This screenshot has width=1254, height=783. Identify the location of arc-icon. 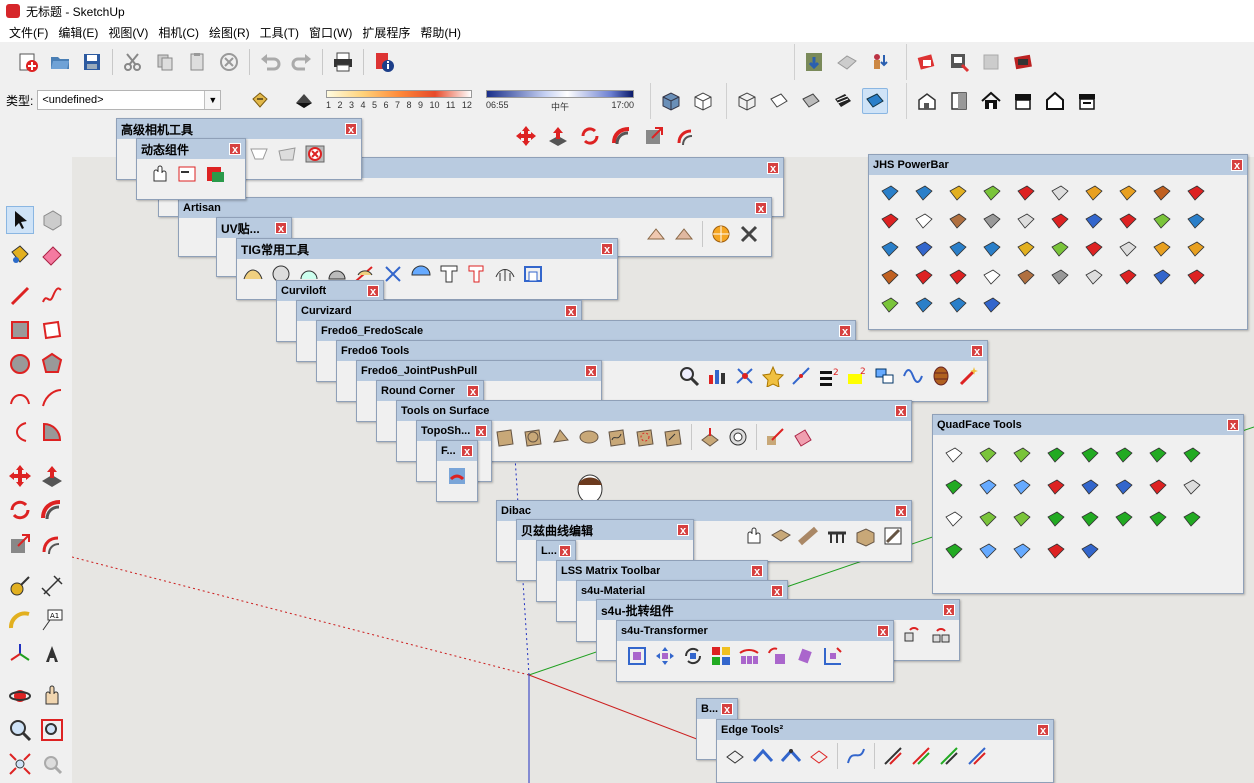
(20, 398).